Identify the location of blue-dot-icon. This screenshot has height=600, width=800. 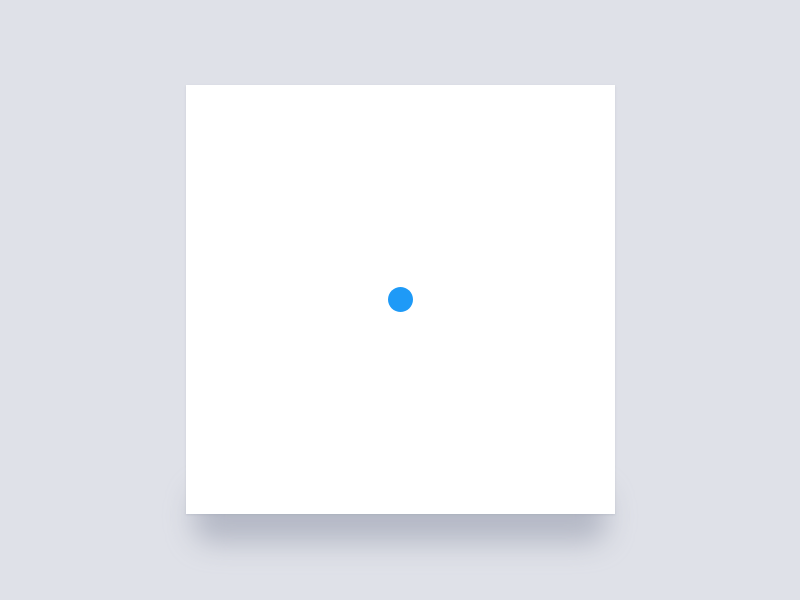
(400, 299).